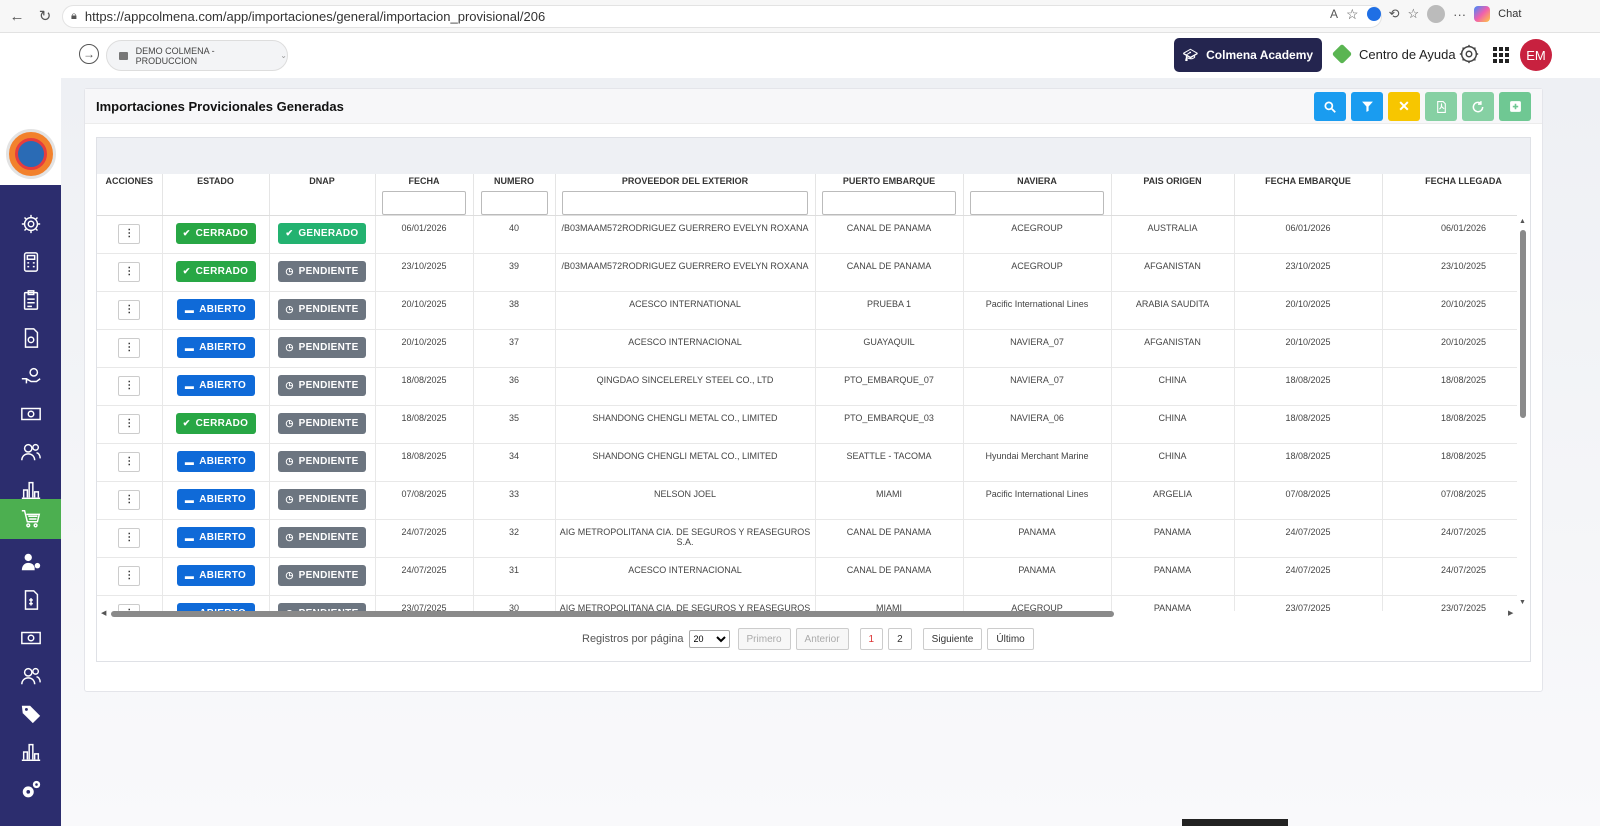 This screenshot has height=826, width=1600. What do you see at coordinates (322, 423) in the screenshot?
I see `dnap-badge: ◷ PENDIENTE` at bounding box center [322, 423].